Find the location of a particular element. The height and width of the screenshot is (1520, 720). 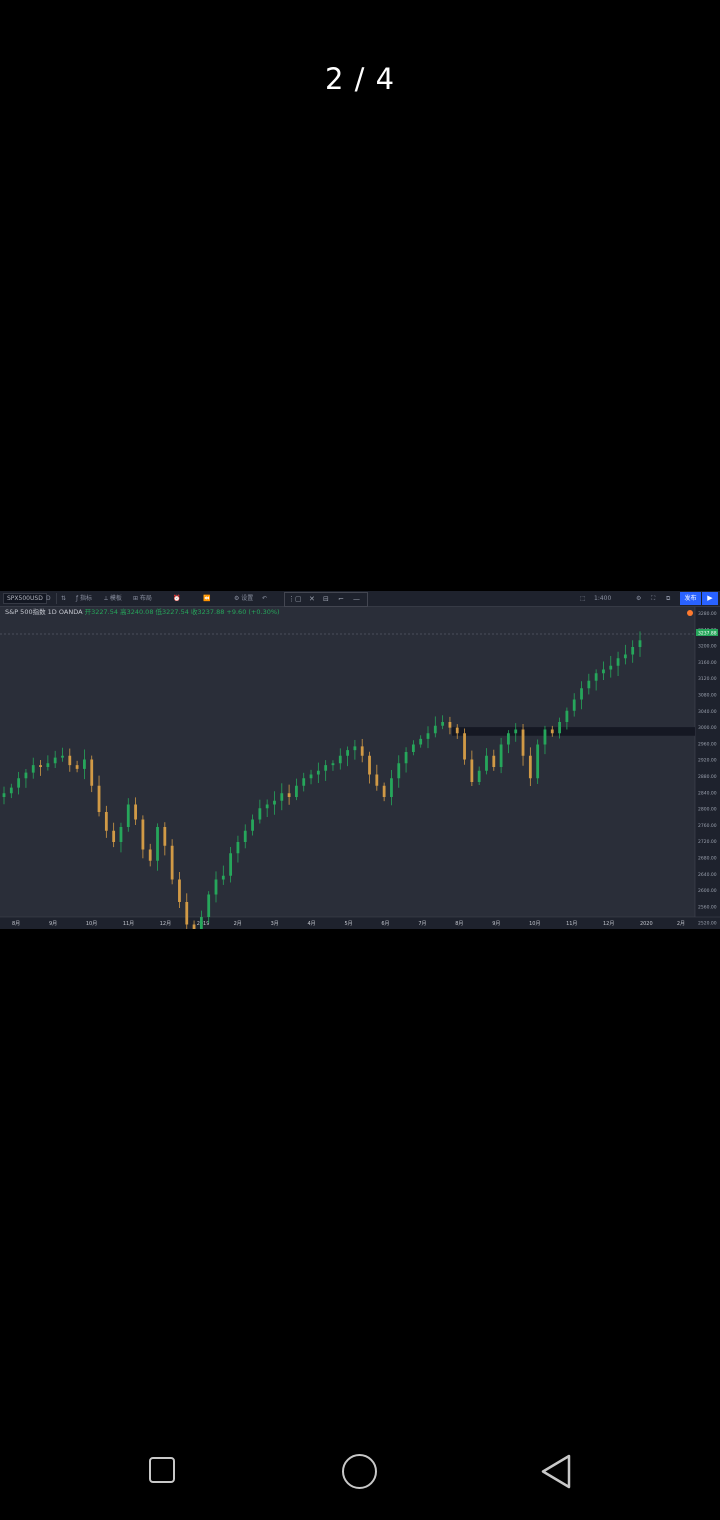

time-tick-label: 9月 is located at coordinates (53, 924).